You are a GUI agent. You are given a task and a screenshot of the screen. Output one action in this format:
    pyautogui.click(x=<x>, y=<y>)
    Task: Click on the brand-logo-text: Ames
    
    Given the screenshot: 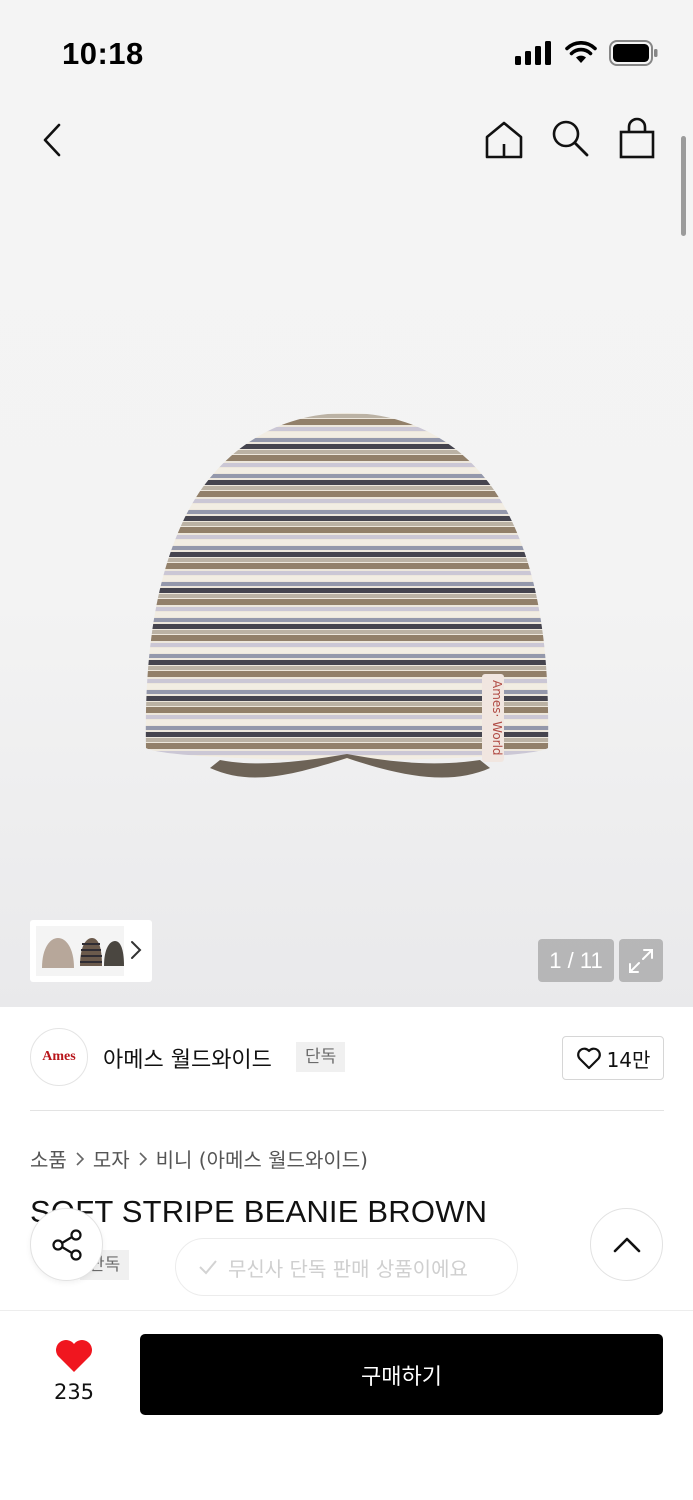 What is the action you would take?
    pyautogui.click(x=59, y=1056)
    